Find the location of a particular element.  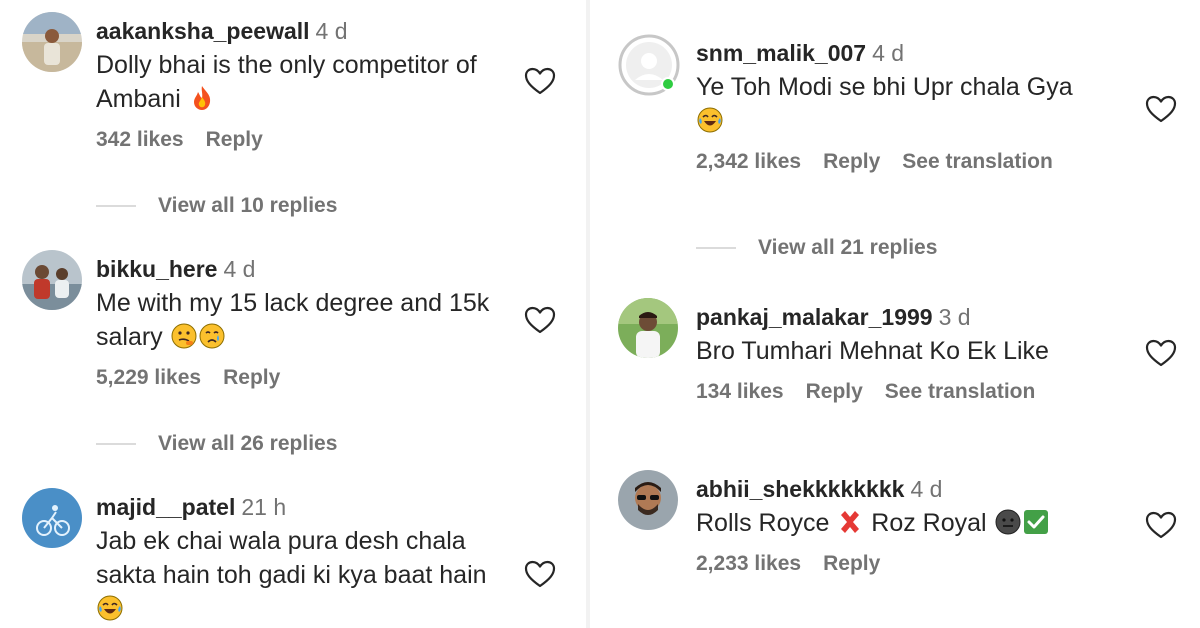

comment-text: Rolls Royce Roz Royal is located at coordinates (921, 523).